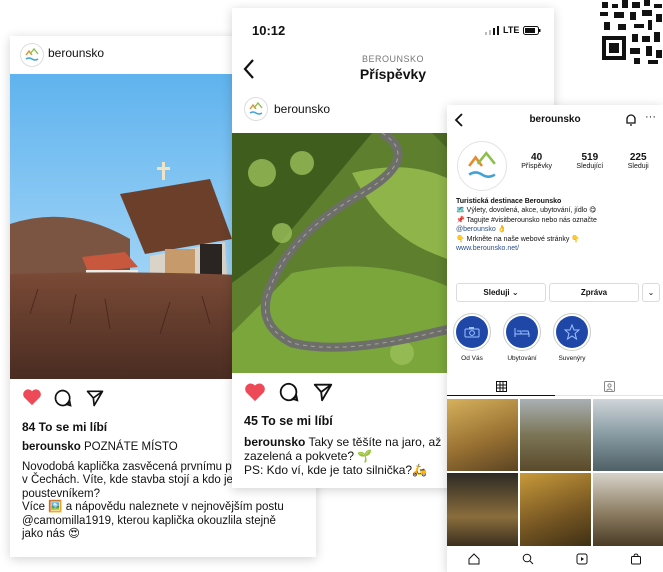 The height and width of the screenshot is (572, 663). What do you see at coordinates (572, 332) in the screenshot?
I see `star-icon` at bounding box center [572, 332].